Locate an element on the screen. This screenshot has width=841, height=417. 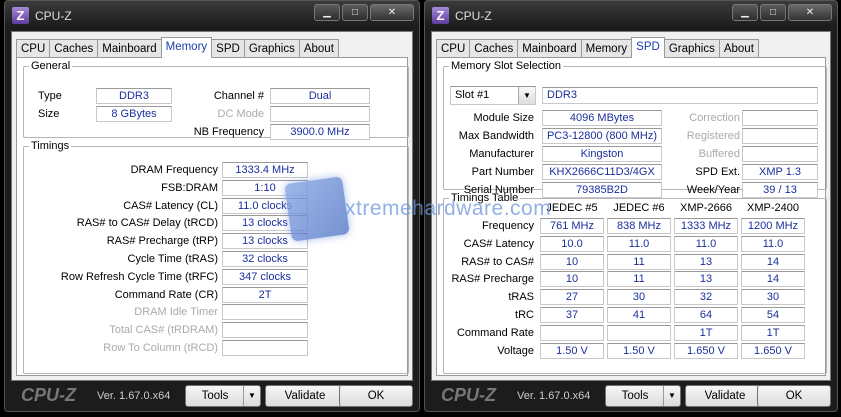
timing-value: 1333.4 MHz is located at coordinates (265, 170).